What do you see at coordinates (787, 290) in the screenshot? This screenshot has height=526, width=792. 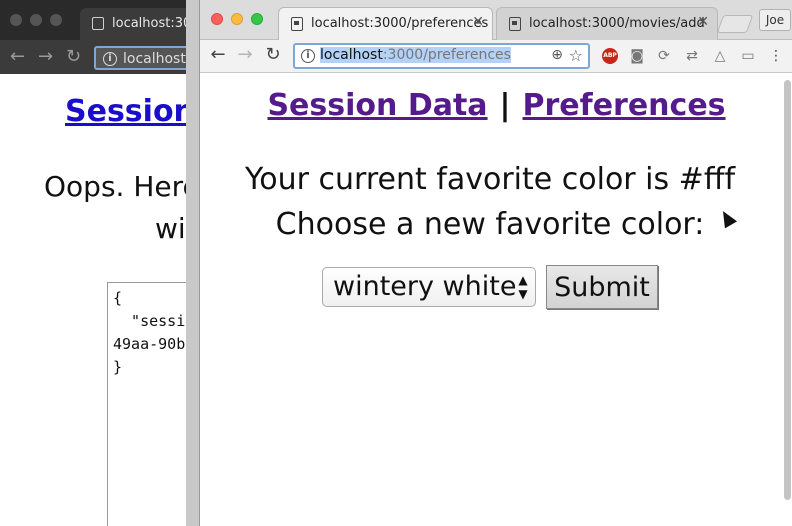 I see `scrollbar` at bounding box center [787, 290].